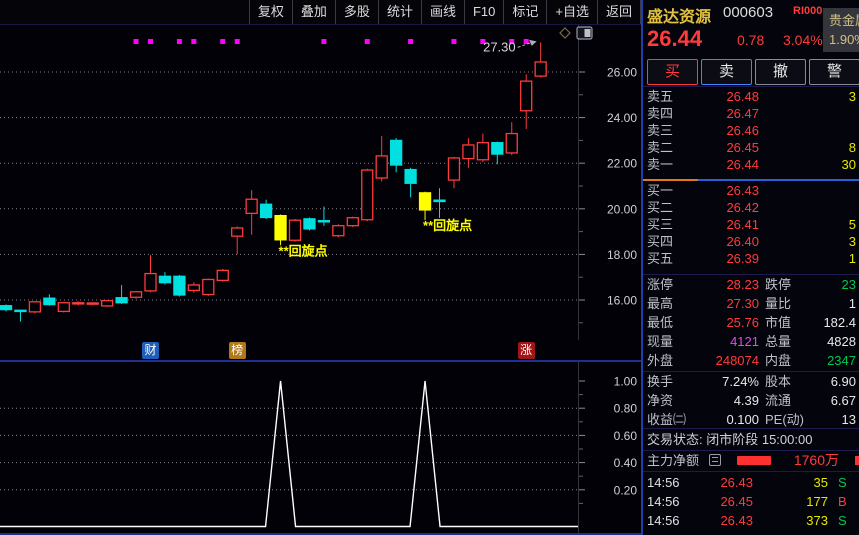  What do you see at coordinates (780, 72) in the screenshot?
I see `cancel-order-button: 撤` at bounding box center [780, 72].